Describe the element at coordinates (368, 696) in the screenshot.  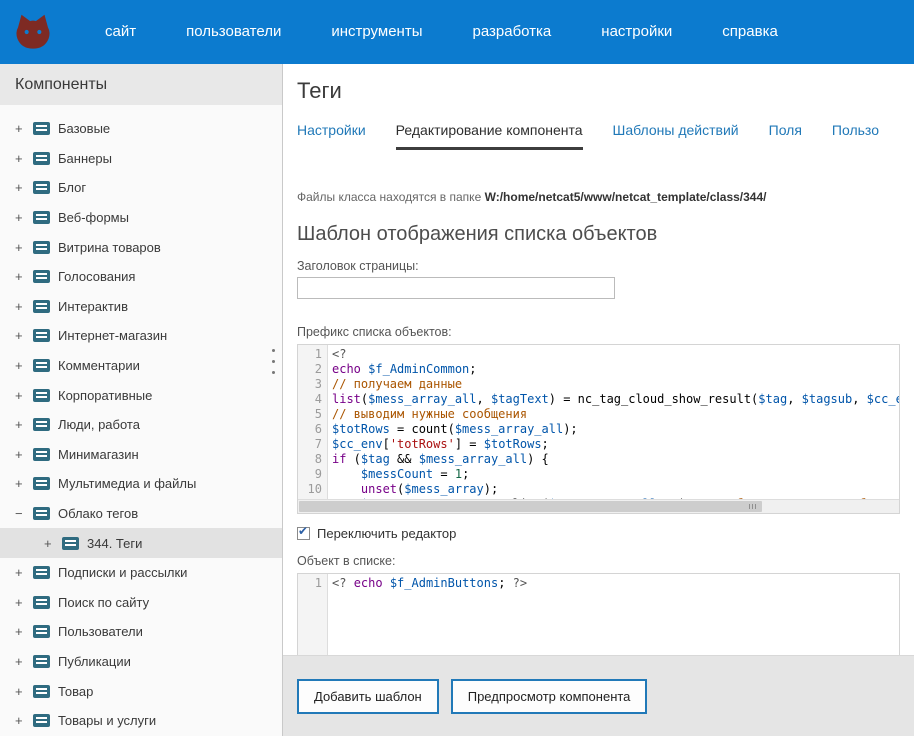
I see `add-template-button: Добавить шаблон` at that location.